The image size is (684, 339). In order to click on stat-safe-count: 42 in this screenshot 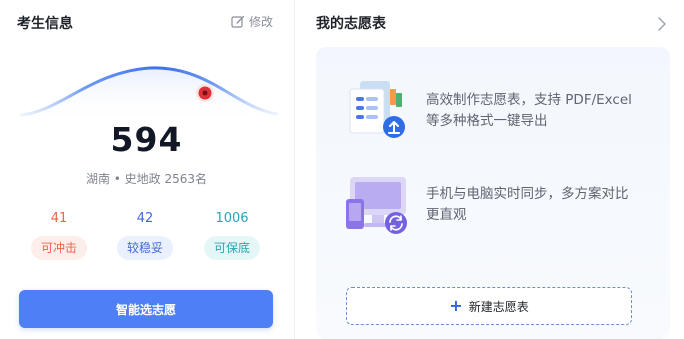, I will do `click(145, 218)`.